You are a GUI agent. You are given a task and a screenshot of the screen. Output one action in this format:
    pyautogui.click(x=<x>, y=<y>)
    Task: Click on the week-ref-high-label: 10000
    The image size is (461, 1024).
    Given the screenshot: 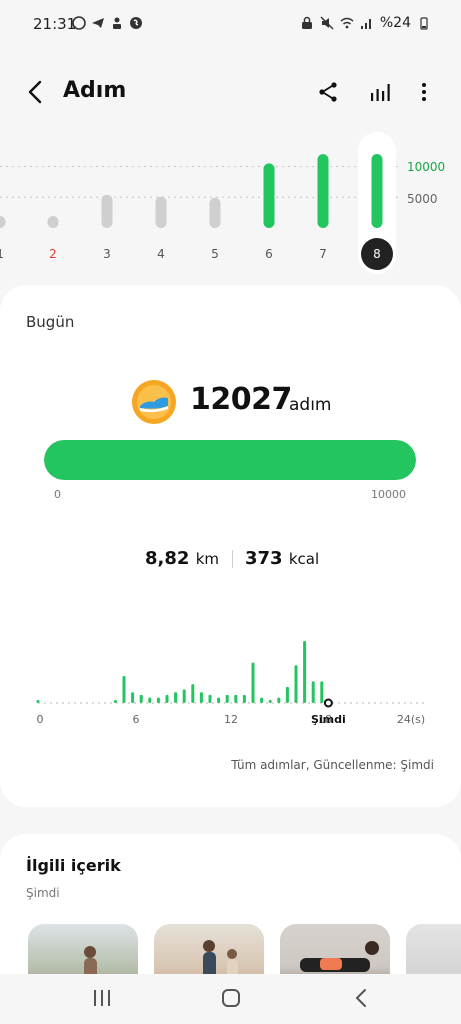 What is the action you would take?
    pyautogui.click(x=426, y=167)
    